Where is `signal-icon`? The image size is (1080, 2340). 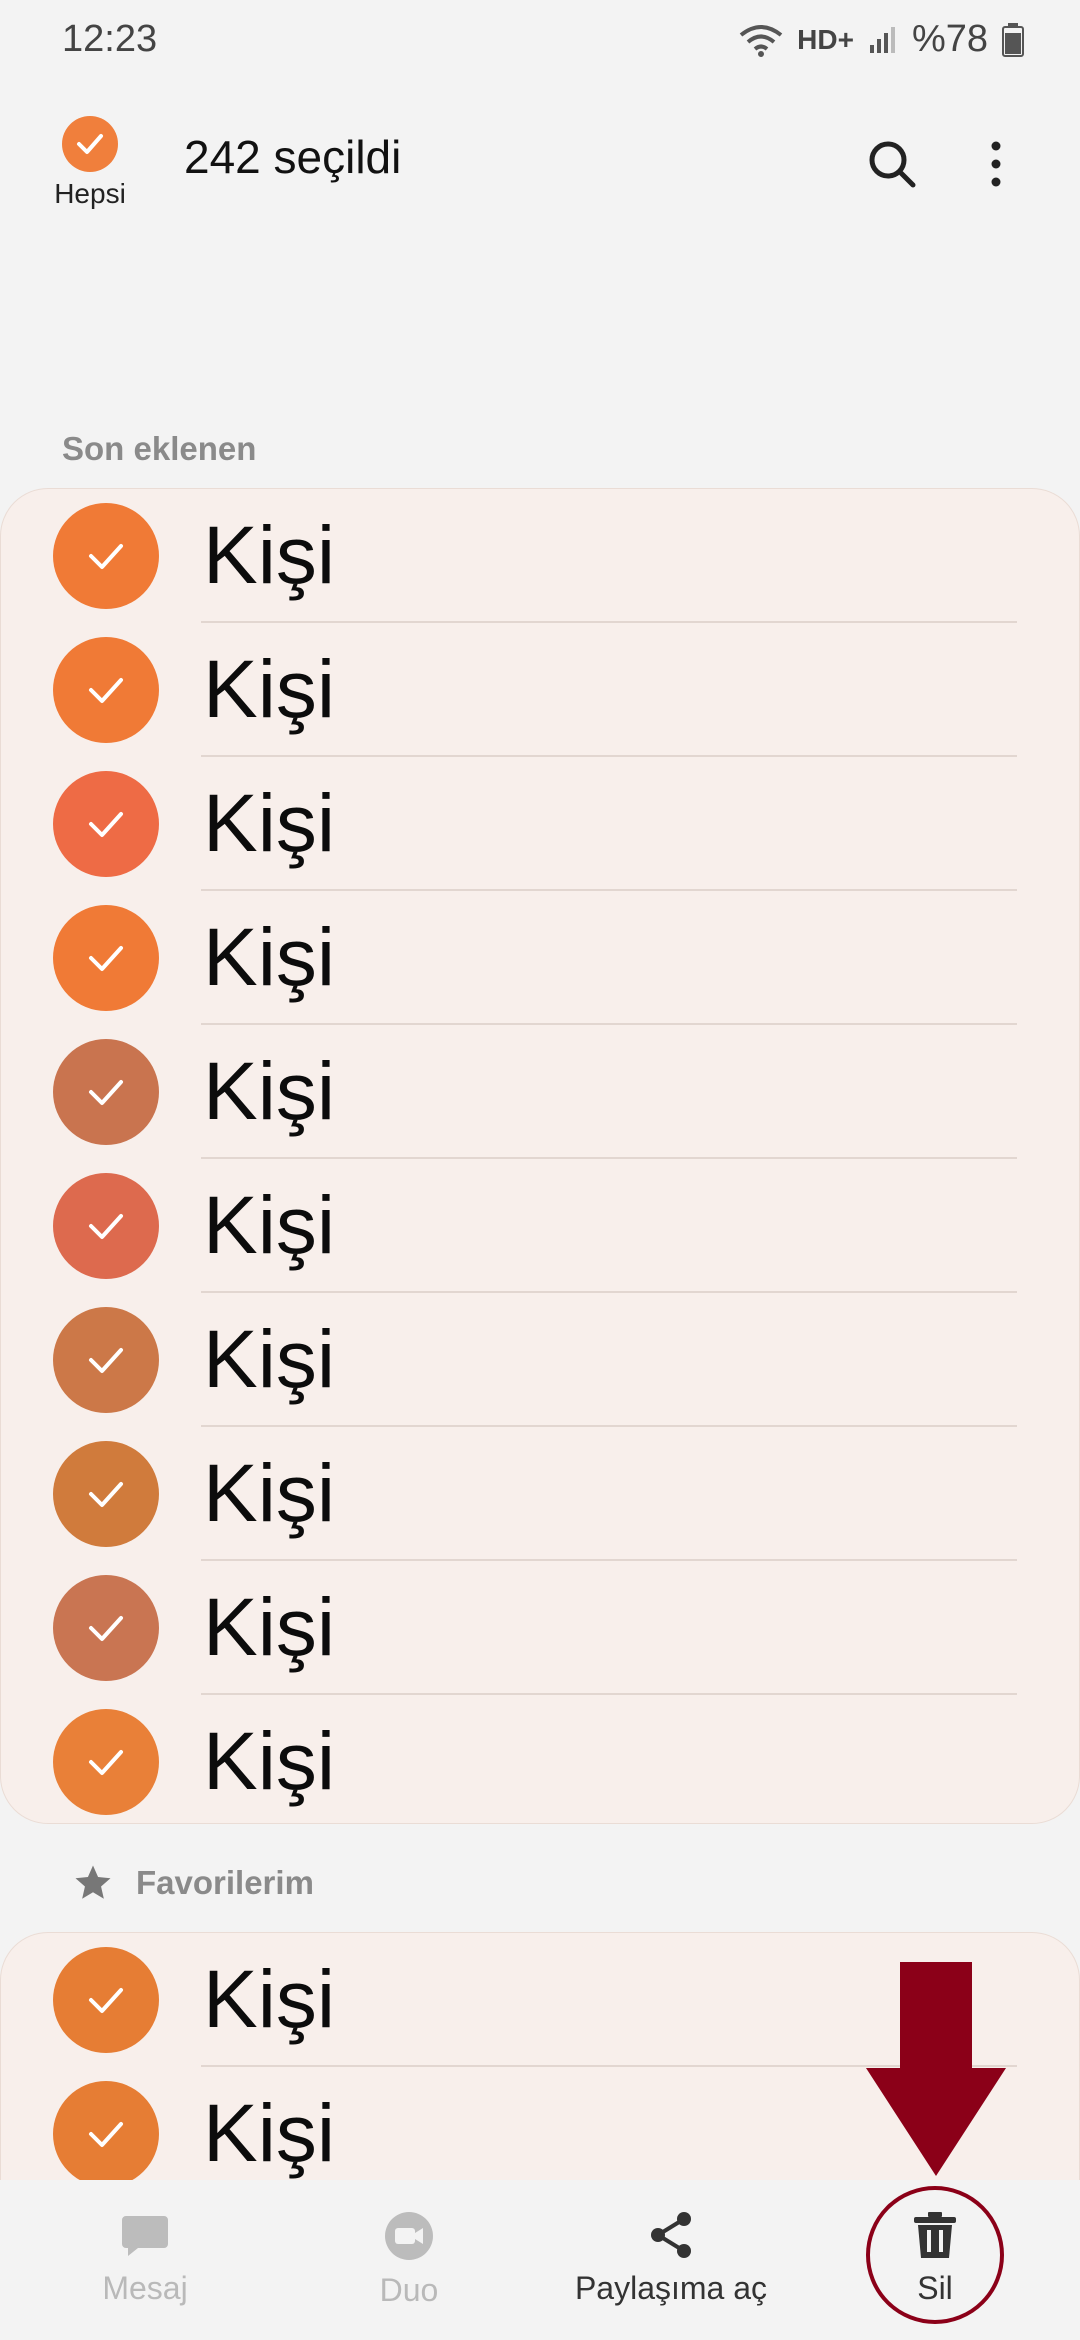 signal-icon is located at coordinates (882, 39).